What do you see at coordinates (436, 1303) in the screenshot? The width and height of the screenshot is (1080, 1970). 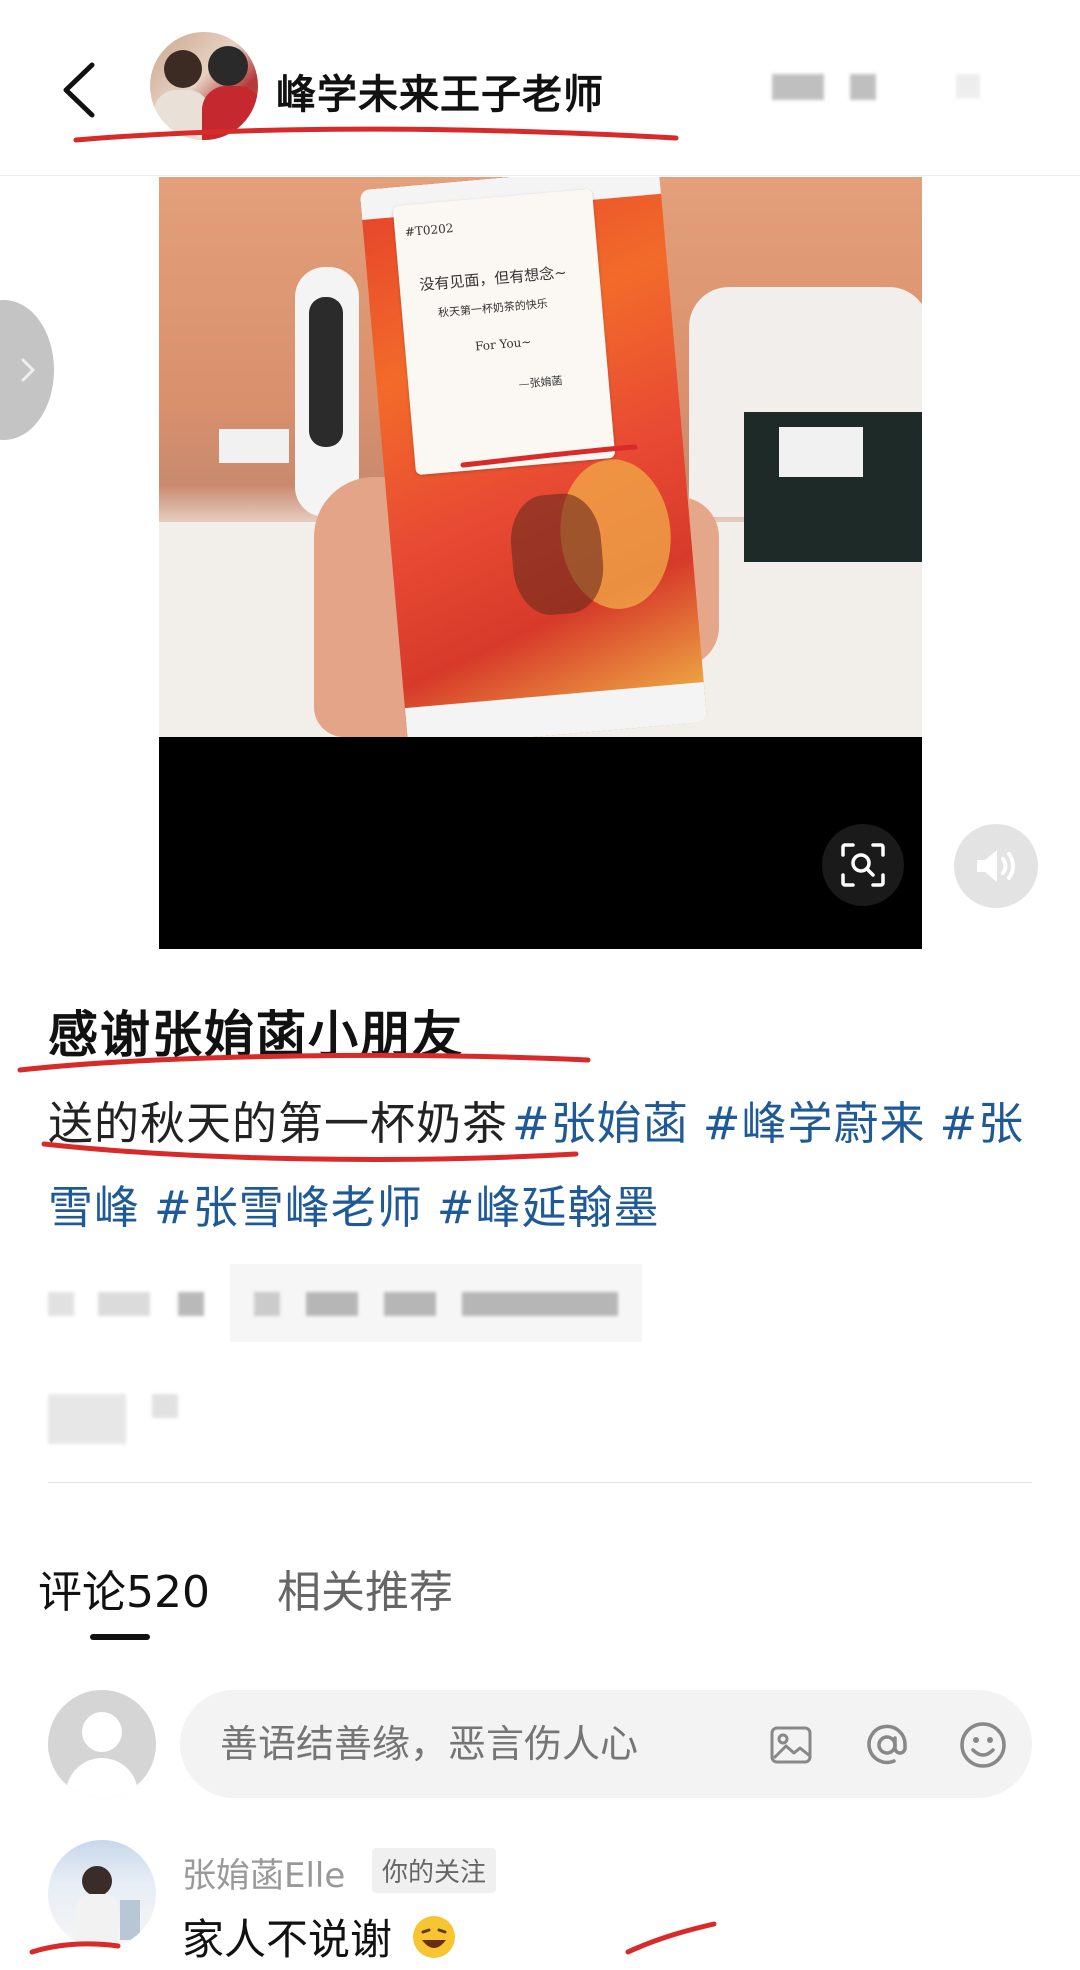 I see `blurred-location-chip` at bounding box center [436, 1303].